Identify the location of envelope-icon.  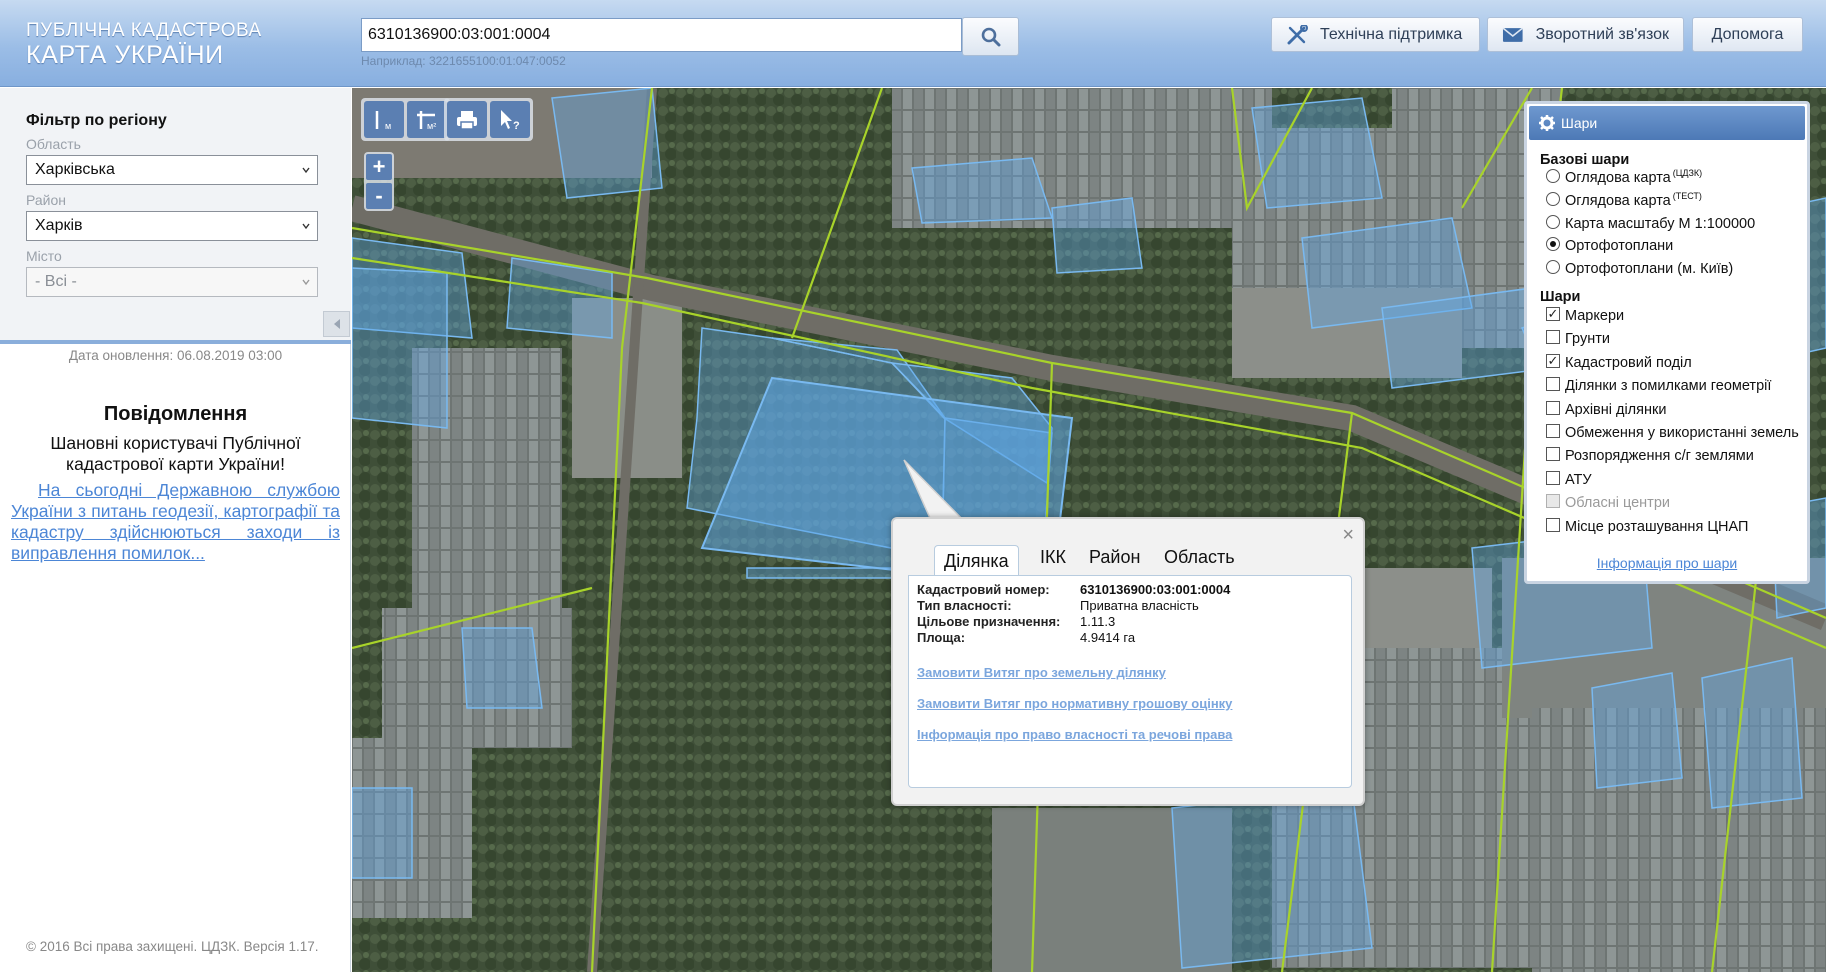
(1513, 34).